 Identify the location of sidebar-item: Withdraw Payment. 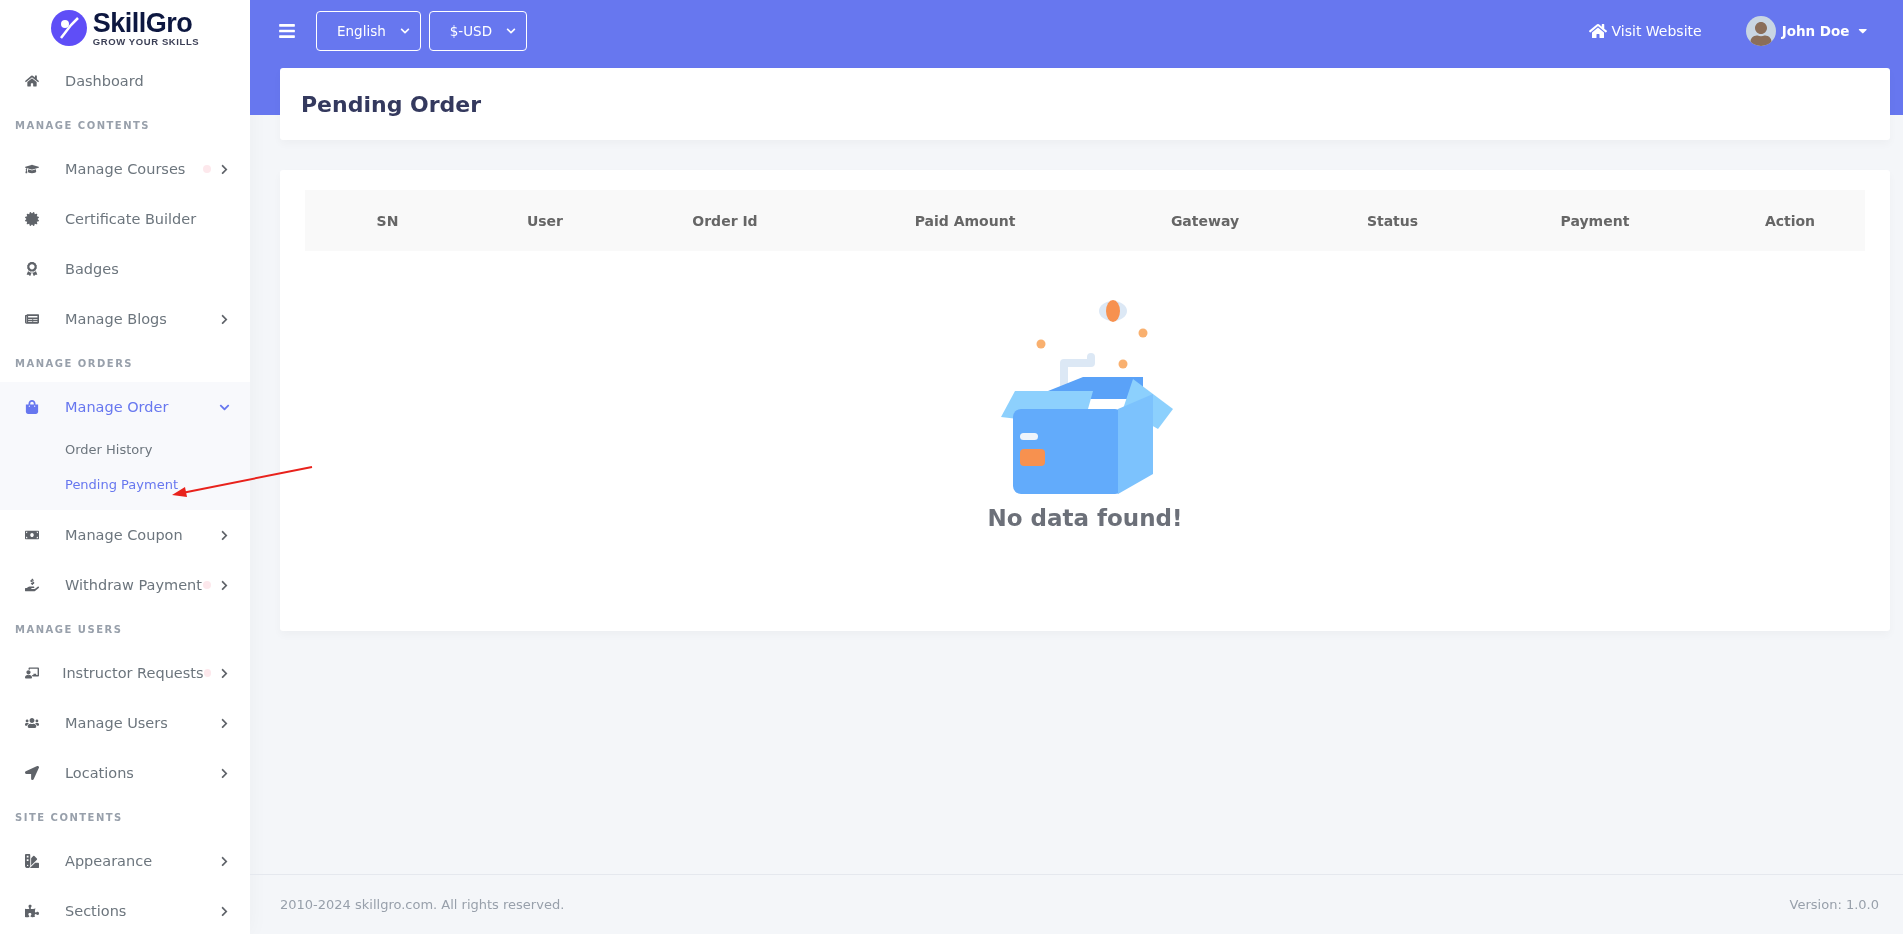
(125, 585).